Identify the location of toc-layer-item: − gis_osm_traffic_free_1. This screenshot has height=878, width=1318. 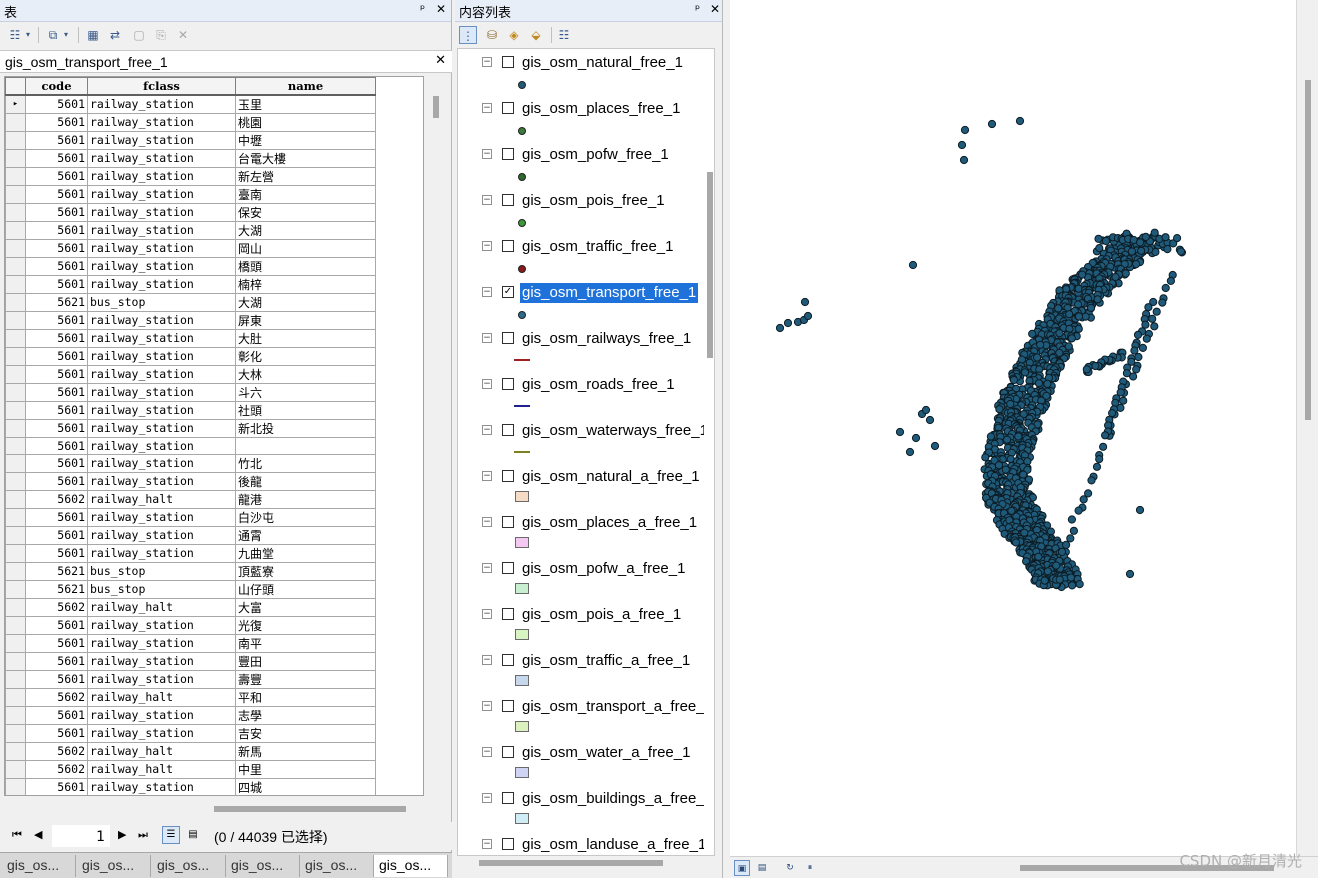
(583, 256).